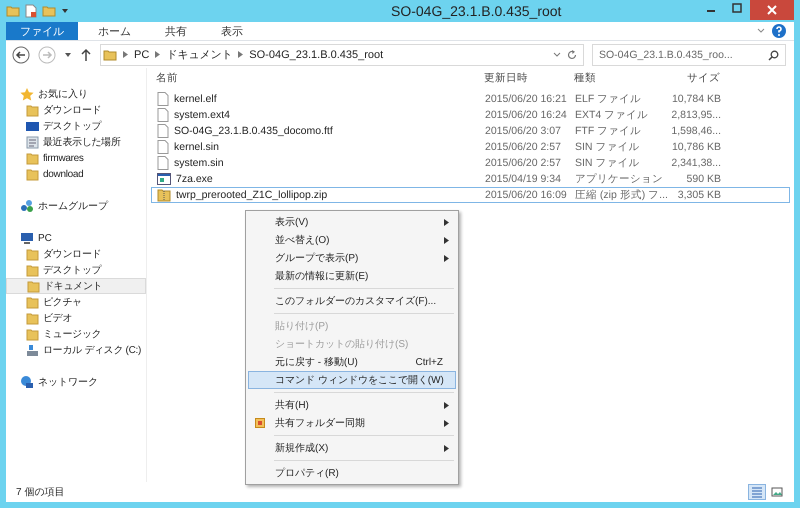  What do you see at coordinates (73, 206) in the screenshot?
I see `nav-label: ホームグループ` at bounding box center [73, 206].